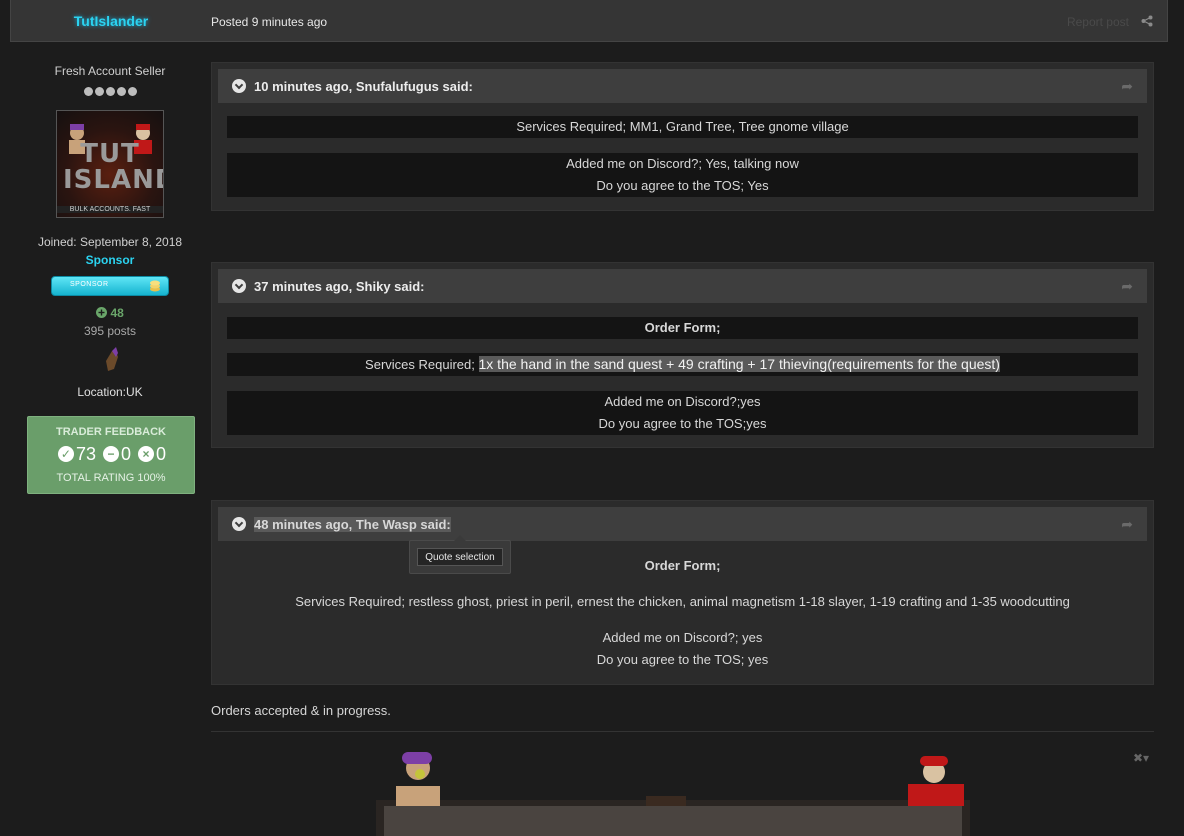 Image resolution: width=1184 pixels, height=836 pixels. Describe the element at coordinates (110, 286) in the screenshot. I see `sponsor-badge: SPONSOR` at that location.